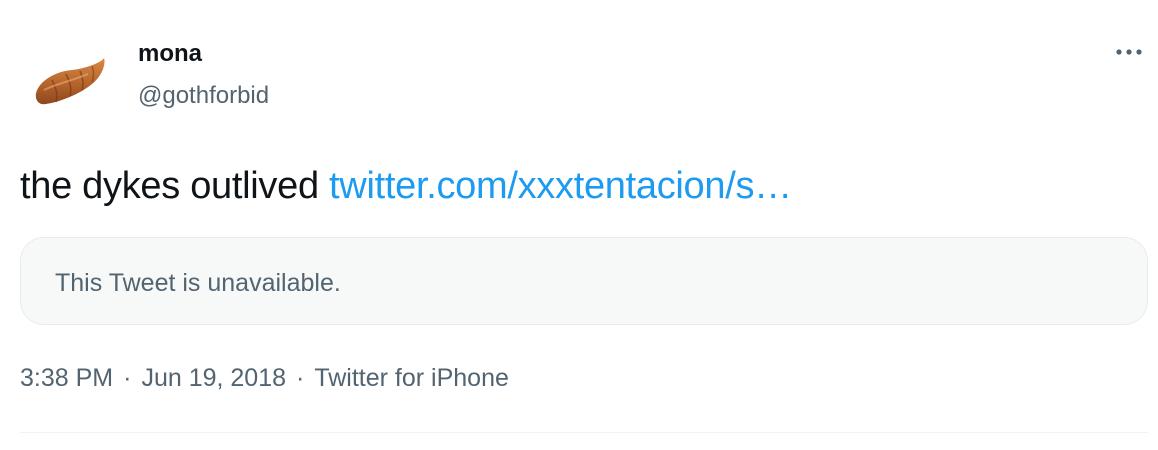 This screenshot has height=450, width=1158. I want to click on tweet-metadata: 3:38 PM · Jun 19, 2018 · Twitter for iPhone, so click(264, 378).